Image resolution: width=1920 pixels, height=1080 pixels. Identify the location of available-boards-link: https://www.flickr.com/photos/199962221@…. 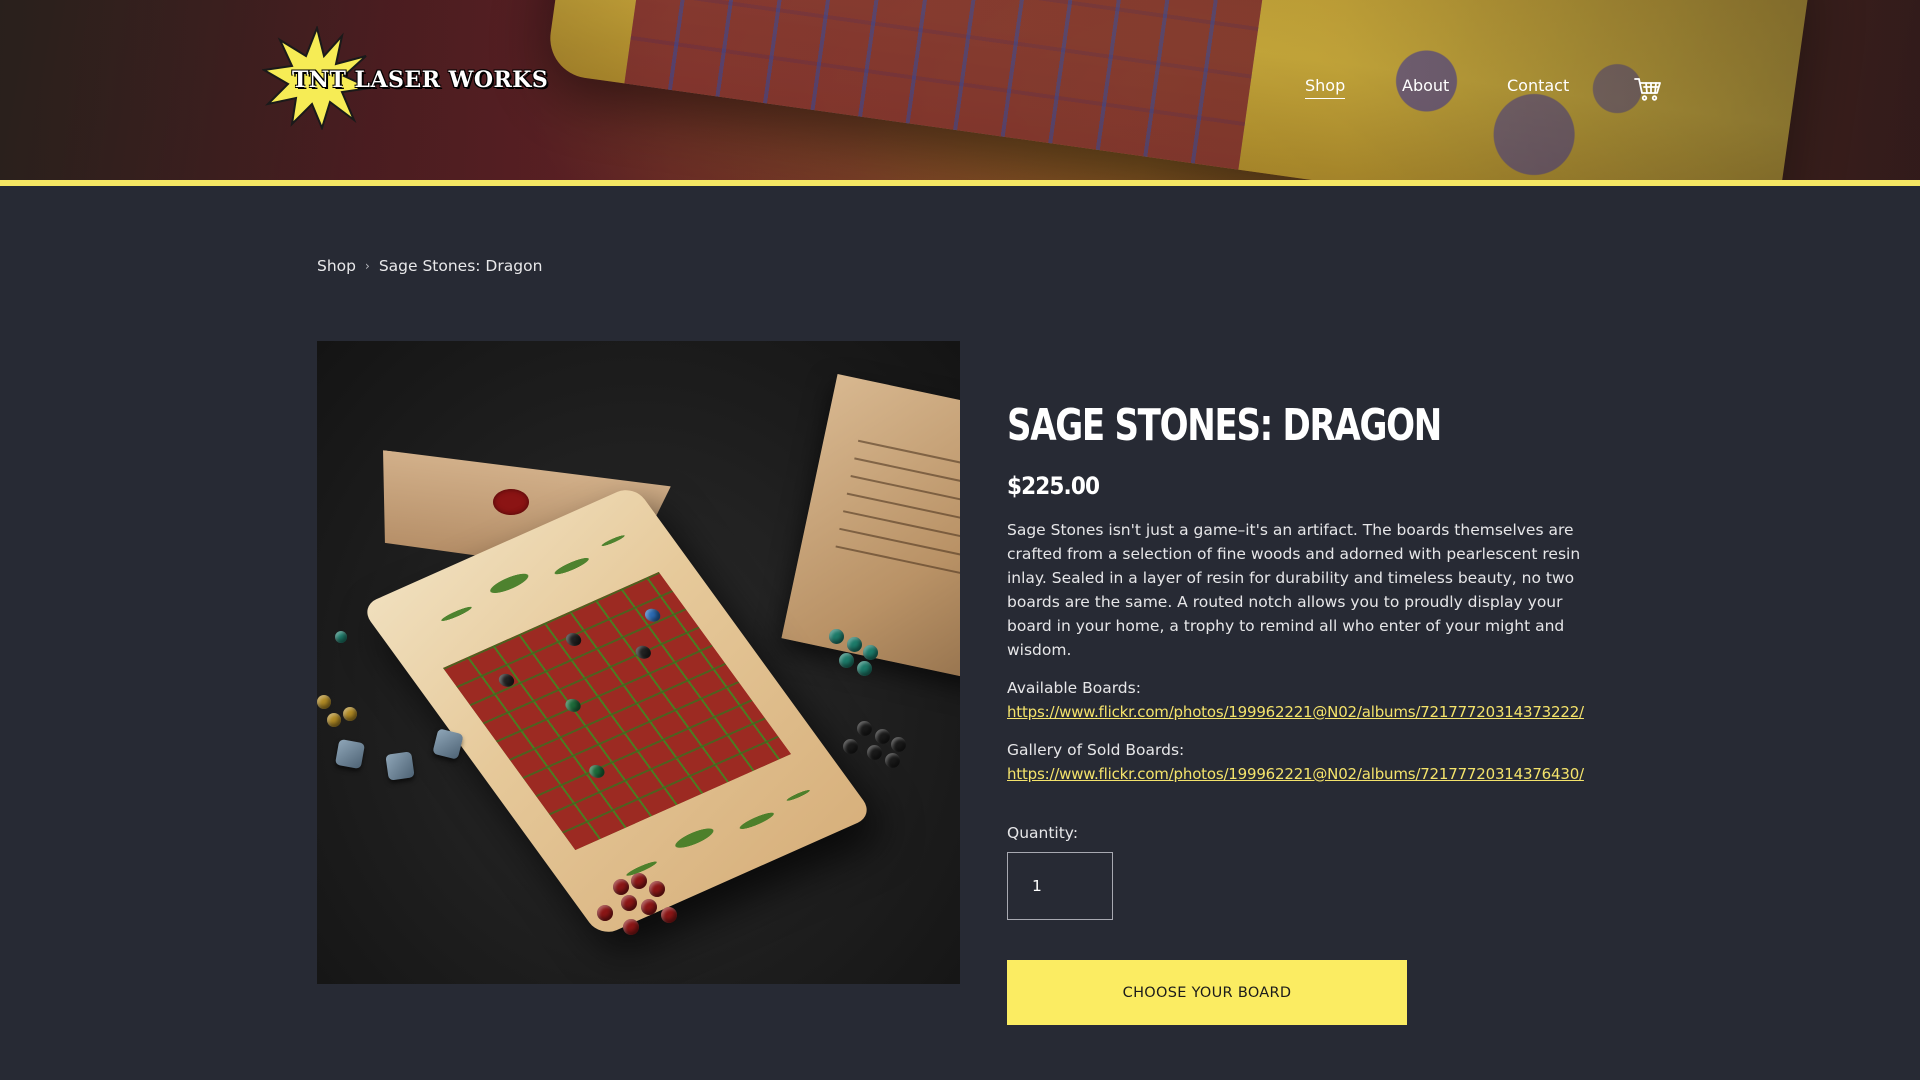
(1307, 712).